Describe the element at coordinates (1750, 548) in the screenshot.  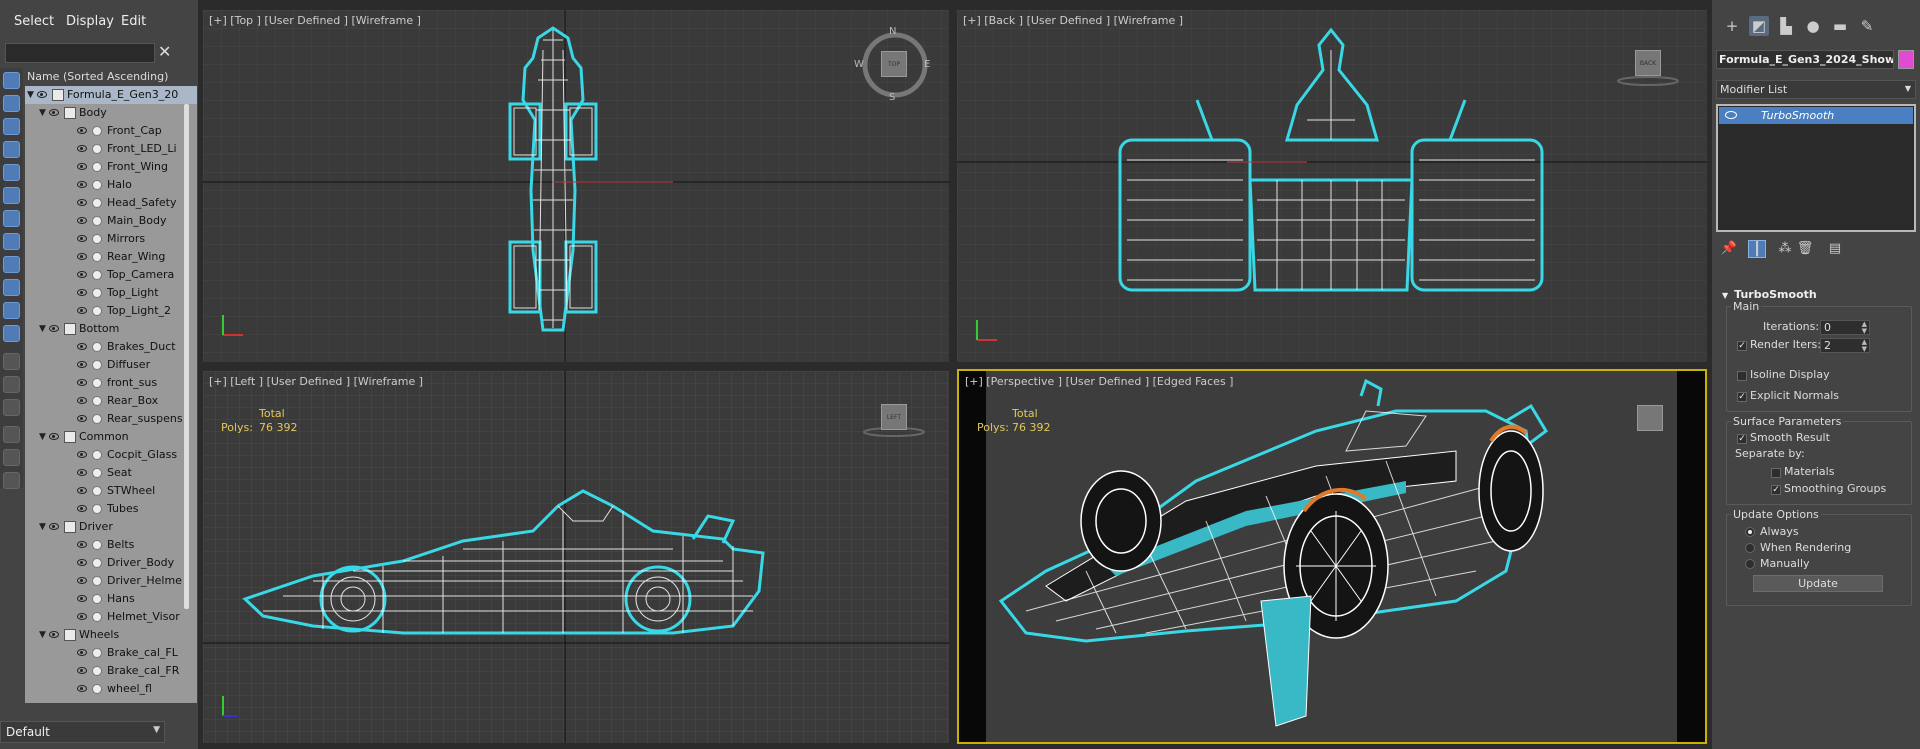
I see `when-rendering-radio` at that location.